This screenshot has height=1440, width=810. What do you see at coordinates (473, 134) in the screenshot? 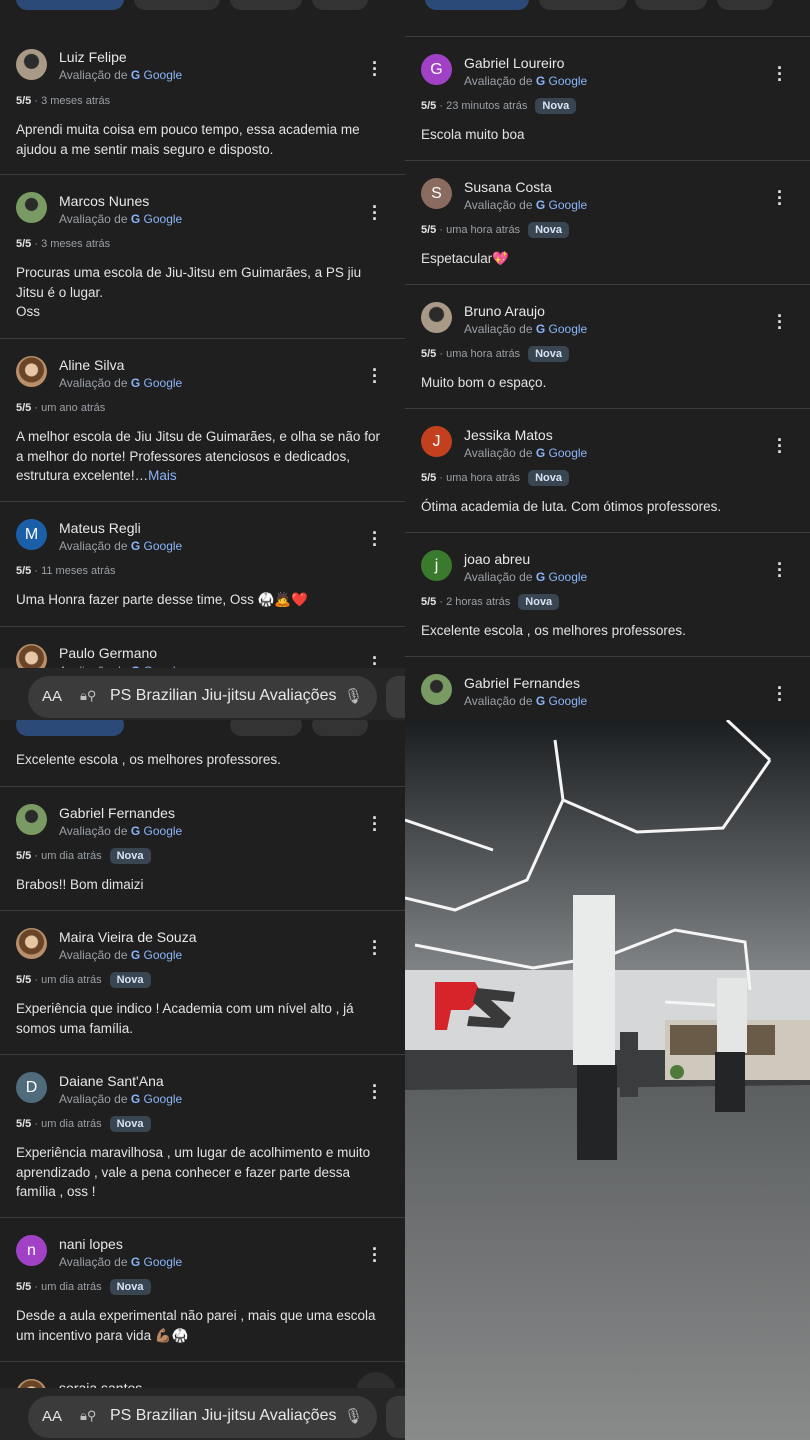
I see `review-text: Escola muito boa` at bounding box center [473, 134].